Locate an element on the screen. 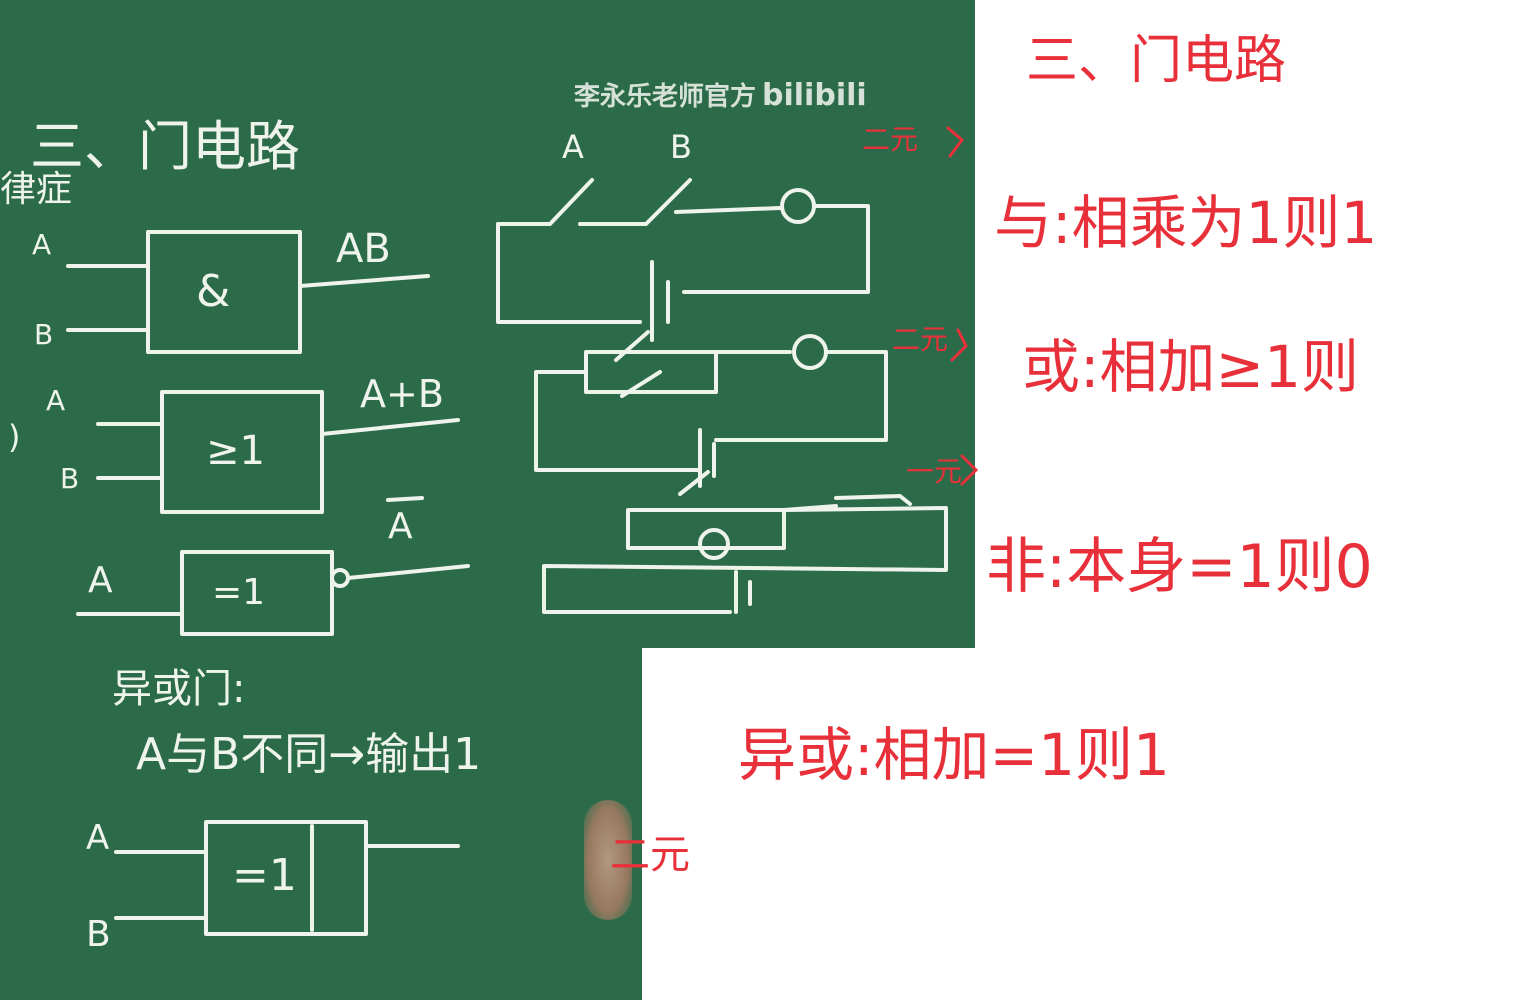 The width and height of the screenshot is (1522, 1000). bilibili-logo: bilibili is located at coordinates (814, 95).